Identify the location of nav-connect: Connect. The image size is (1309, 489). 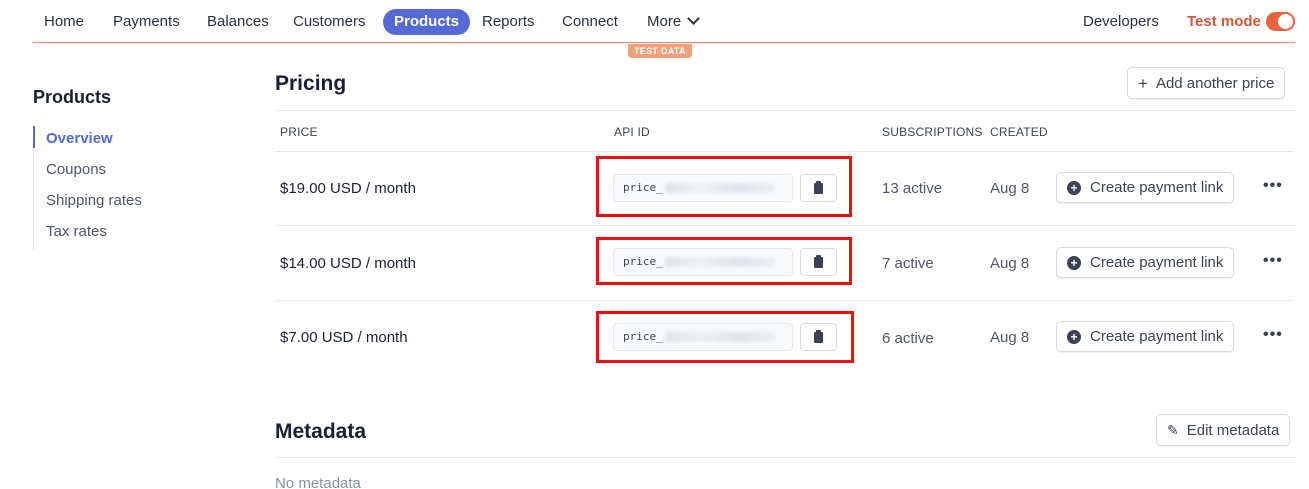
(590, 22).